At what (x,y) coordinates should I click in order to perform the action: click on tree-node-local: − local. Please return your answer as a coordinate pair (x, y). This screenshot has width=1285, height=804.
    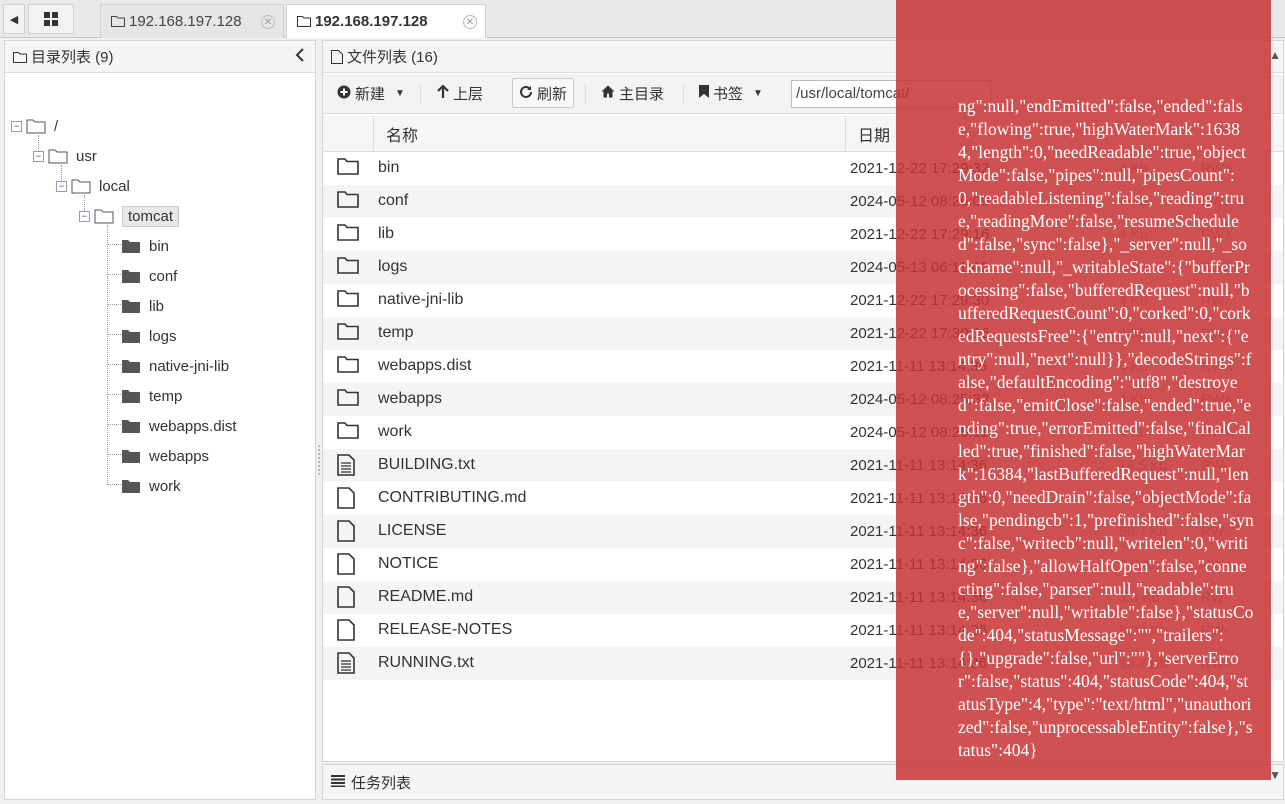
    Looking at the image, I should click on (93, 186).